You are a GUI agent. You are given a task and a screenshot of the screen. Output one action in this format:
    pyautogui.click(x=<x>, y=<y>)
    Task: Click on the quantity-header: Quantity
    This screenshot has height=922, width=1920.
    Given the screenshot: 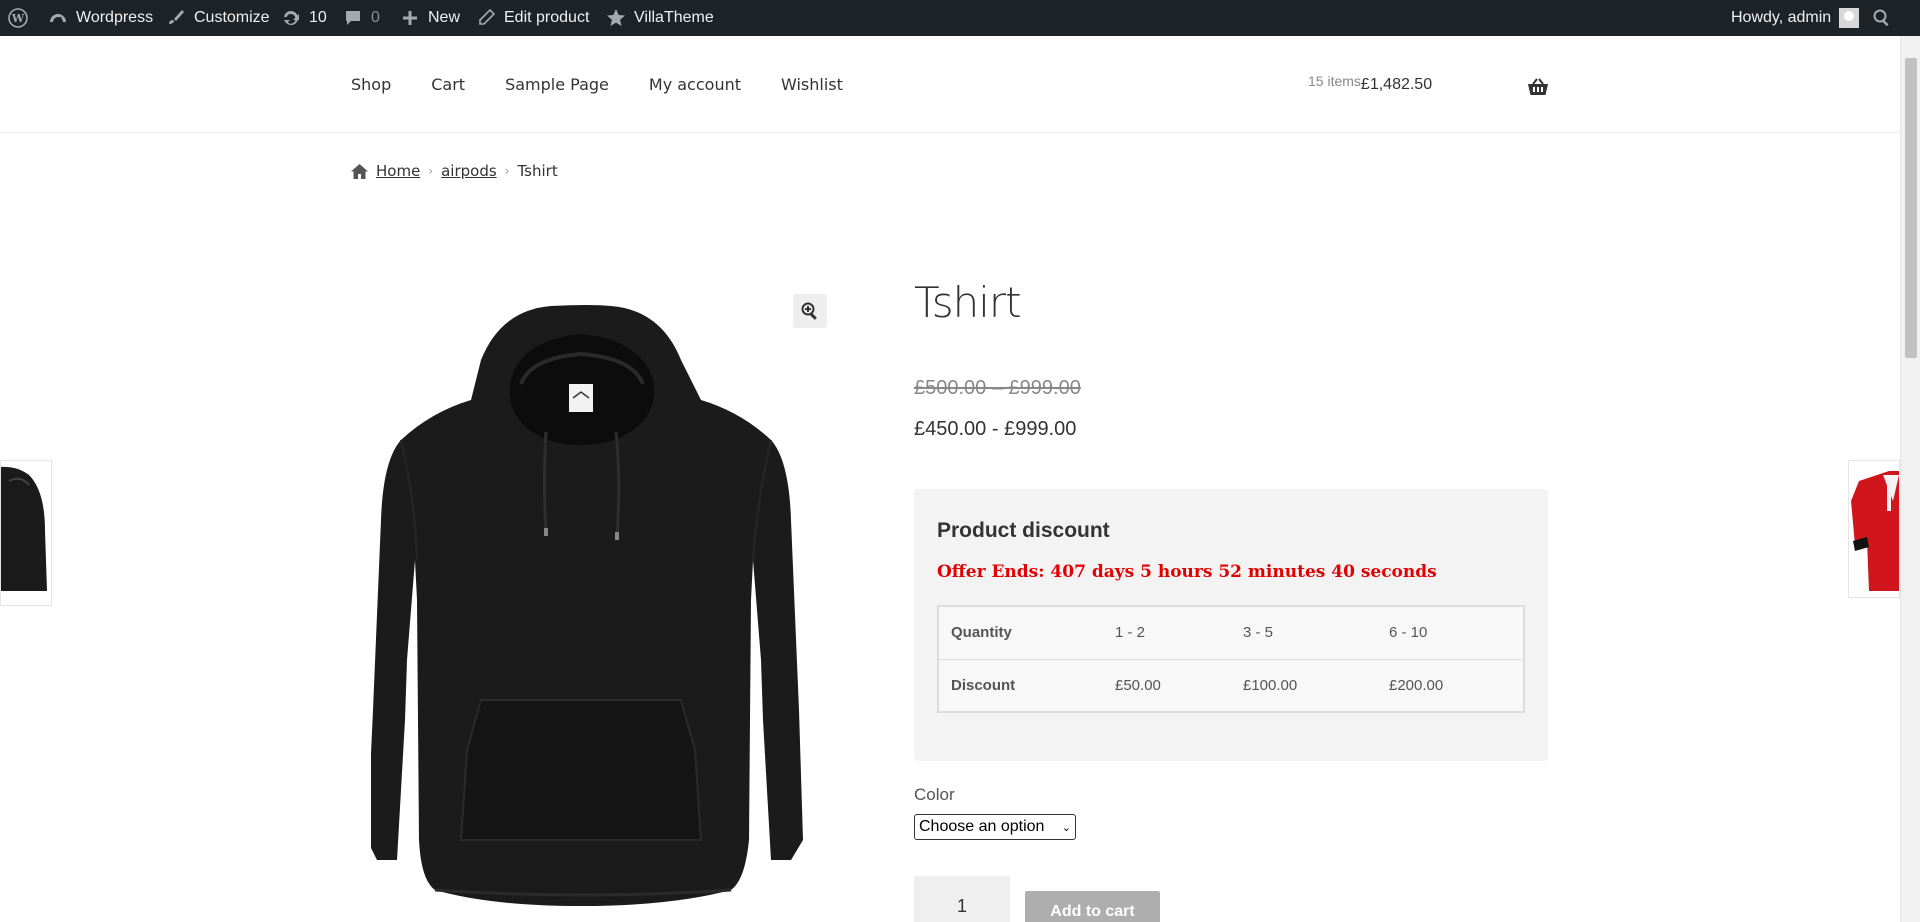 What is the action you would take?
    pyautogui.click(x=1020, y=633)
    